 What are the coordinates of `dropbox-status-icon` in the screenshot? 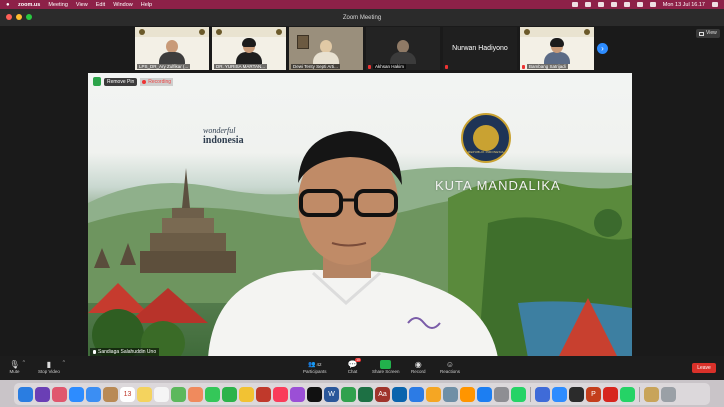 It's located at (587, 4).